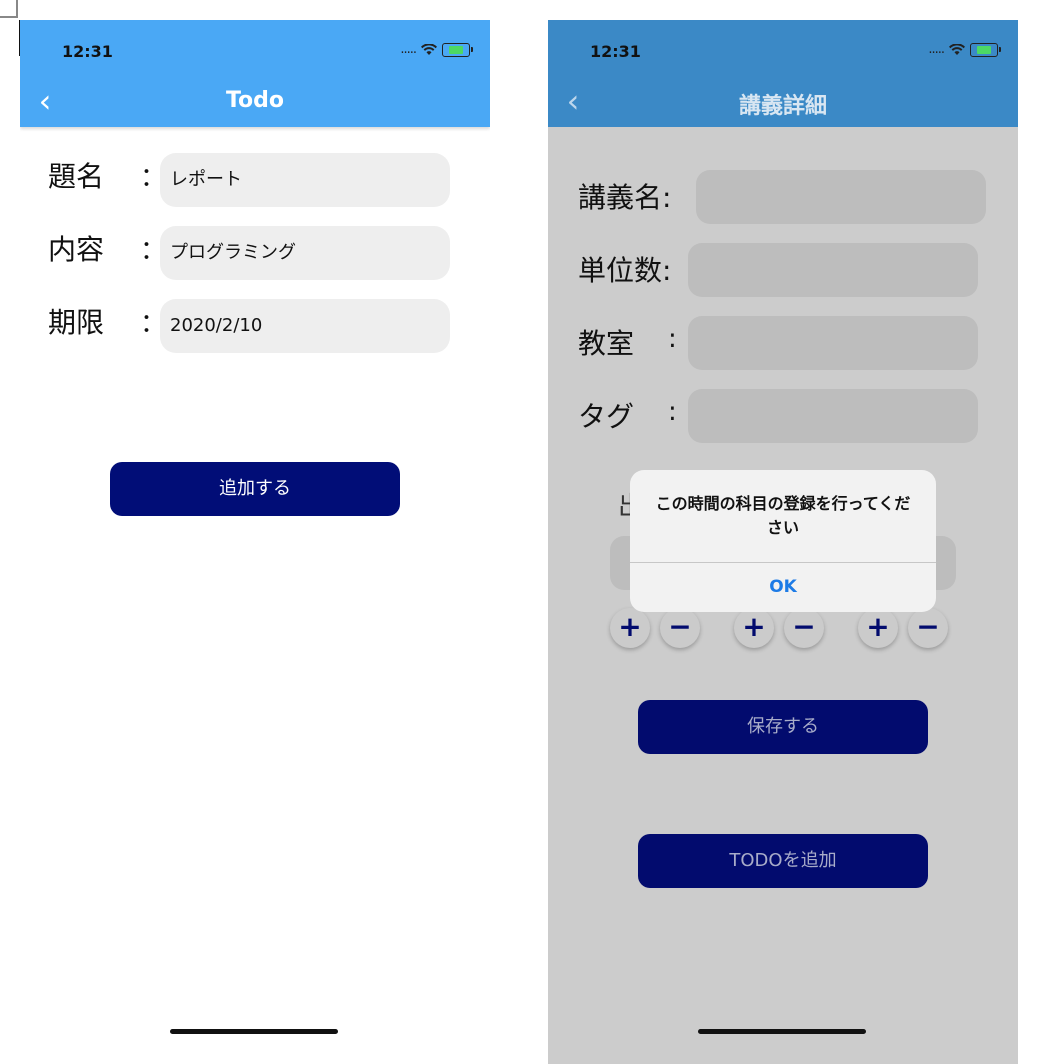 The image size is (1046, 1064). Describe the element at coordinates (606, 343) in the screenshot. I see `classroom-label: 教室` at that location.